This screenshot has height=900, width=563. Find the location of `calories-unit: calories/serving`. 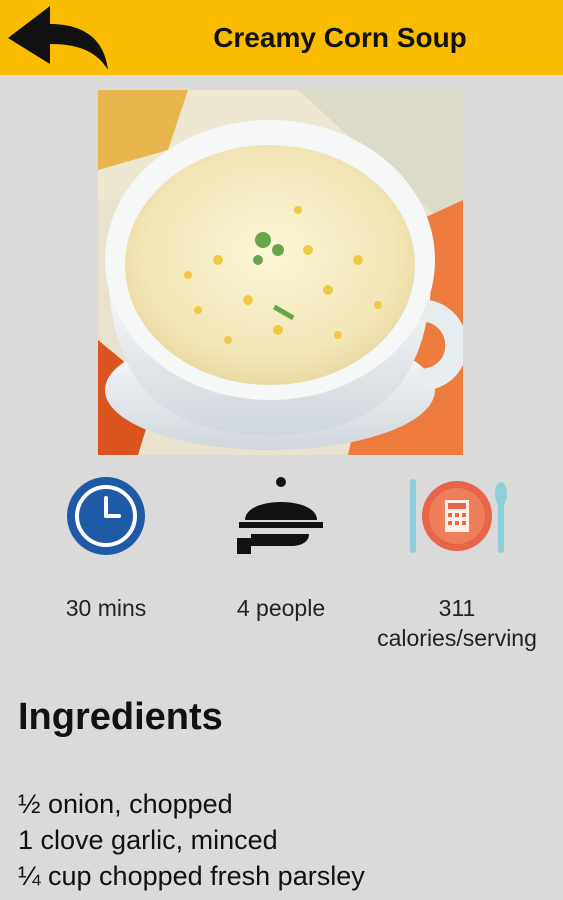

calories-unit: calories/serving is located at coordinates (457, 638).